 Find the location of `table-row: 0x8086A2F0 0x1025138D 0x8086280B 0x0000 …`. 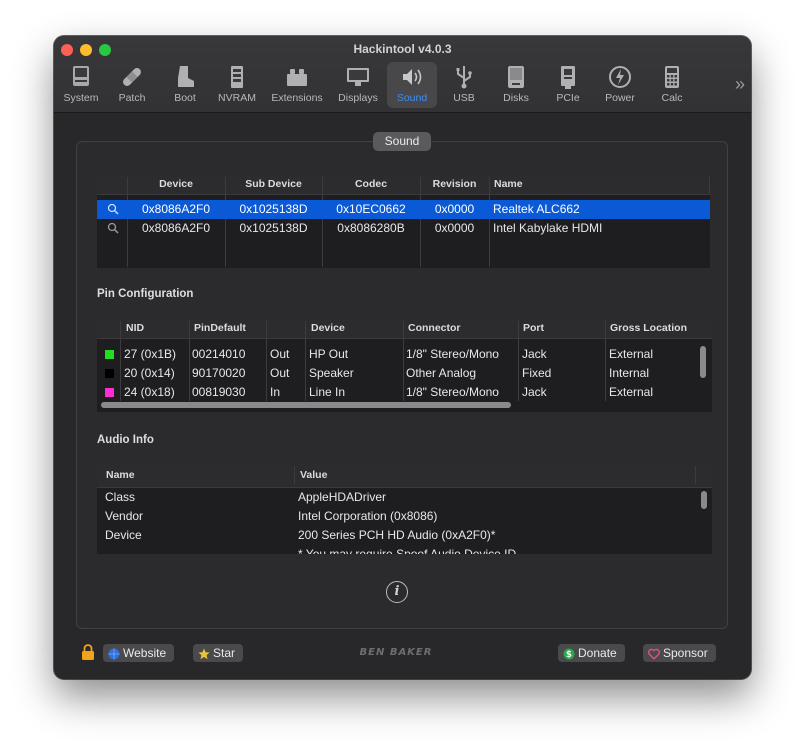

table-row: 0x8086A2F0 0x1025138D 0x8086280B 0x0000 … is located at coordinates (403, 228).